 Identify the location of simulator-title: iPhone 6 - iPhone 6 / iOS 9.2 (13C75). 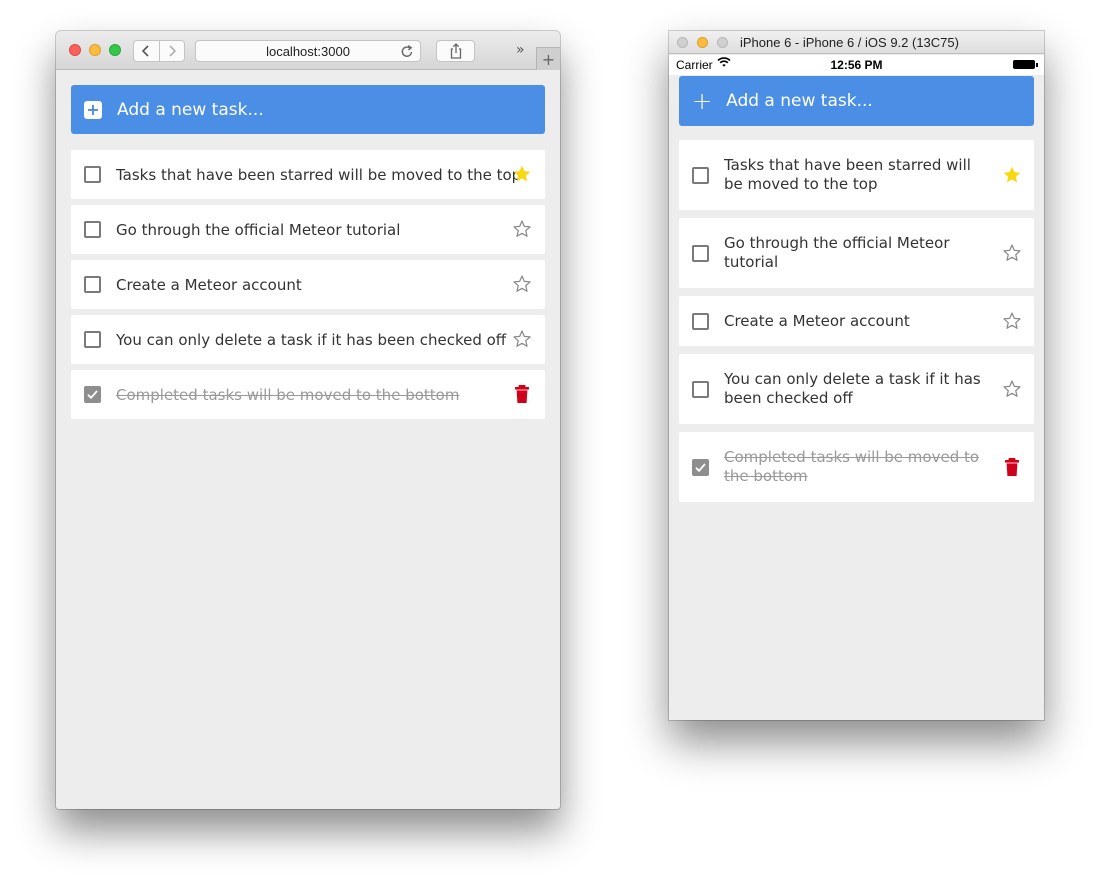
(849, 42).